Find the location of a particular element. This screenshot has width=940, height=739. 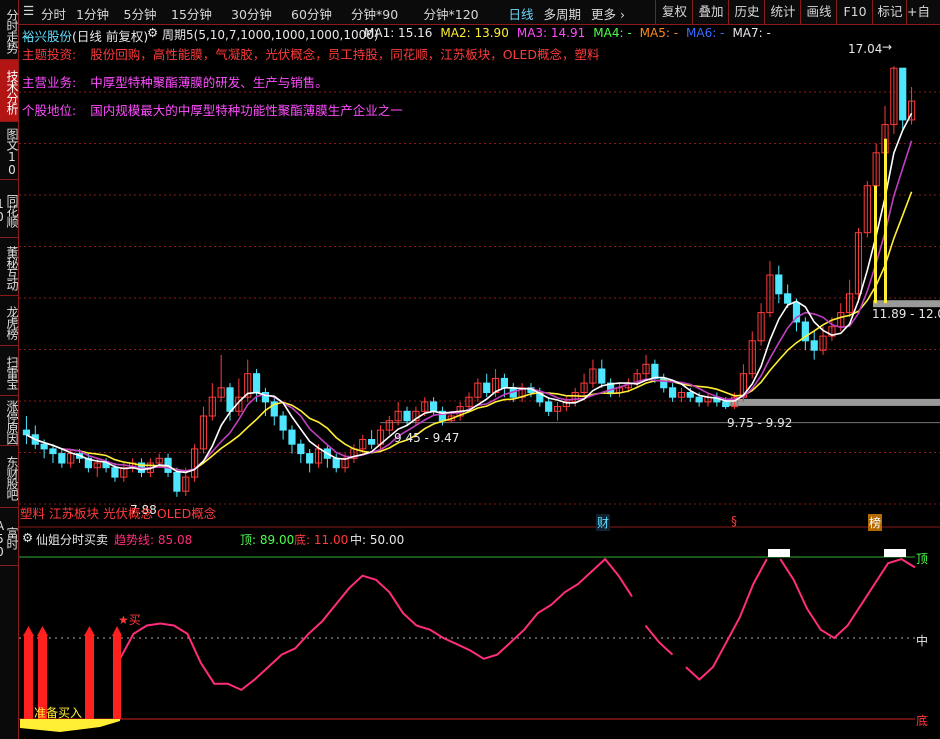

ma-label-2: MA2: 13.90 is located at coordinates (474, 33).